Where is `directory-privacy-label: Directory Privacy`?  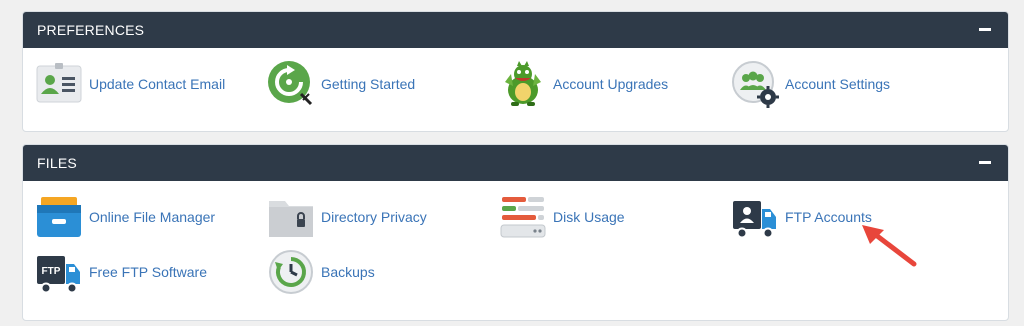 directory-privacy-label: Directory Privacy is located at coordinates (374, 217).